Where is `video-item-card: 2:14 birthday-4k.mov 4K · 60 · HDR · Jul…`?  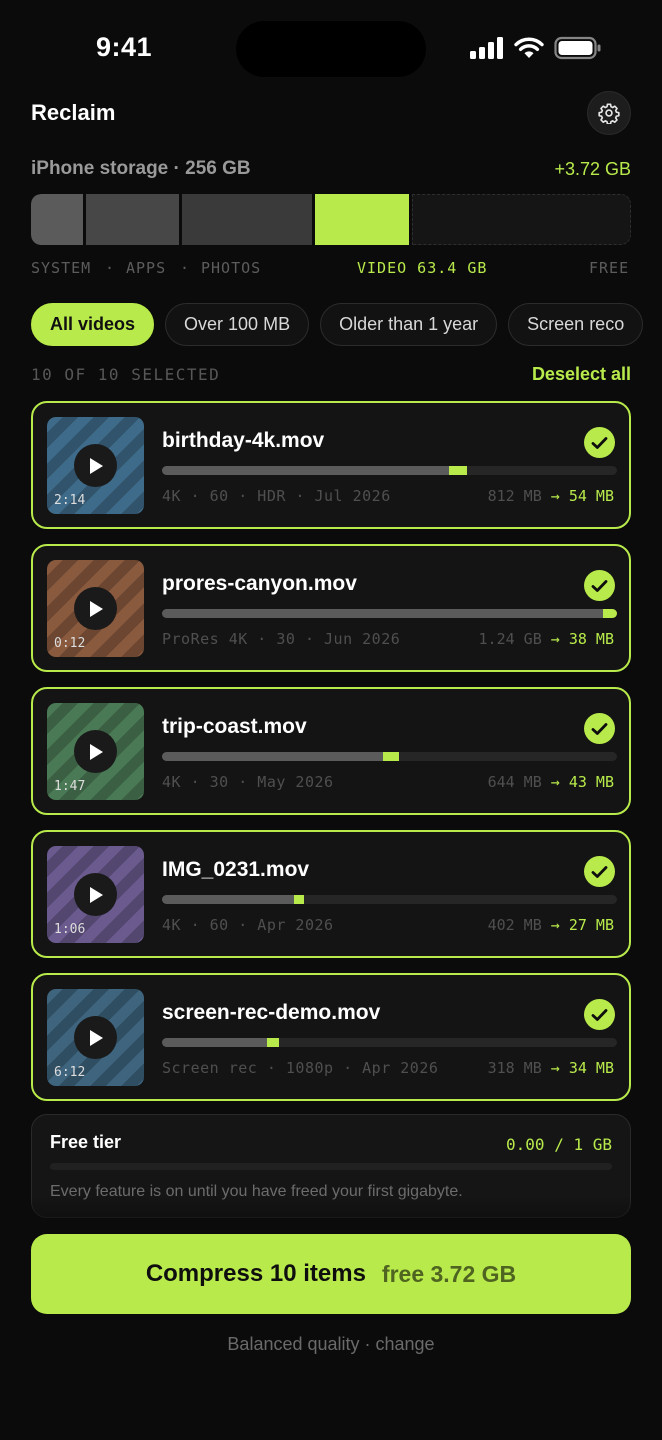
video-item-card: 2:14 birthday-4k.mov 4K · 60 · HDR · Jul… is located at coordinates (331, 465).